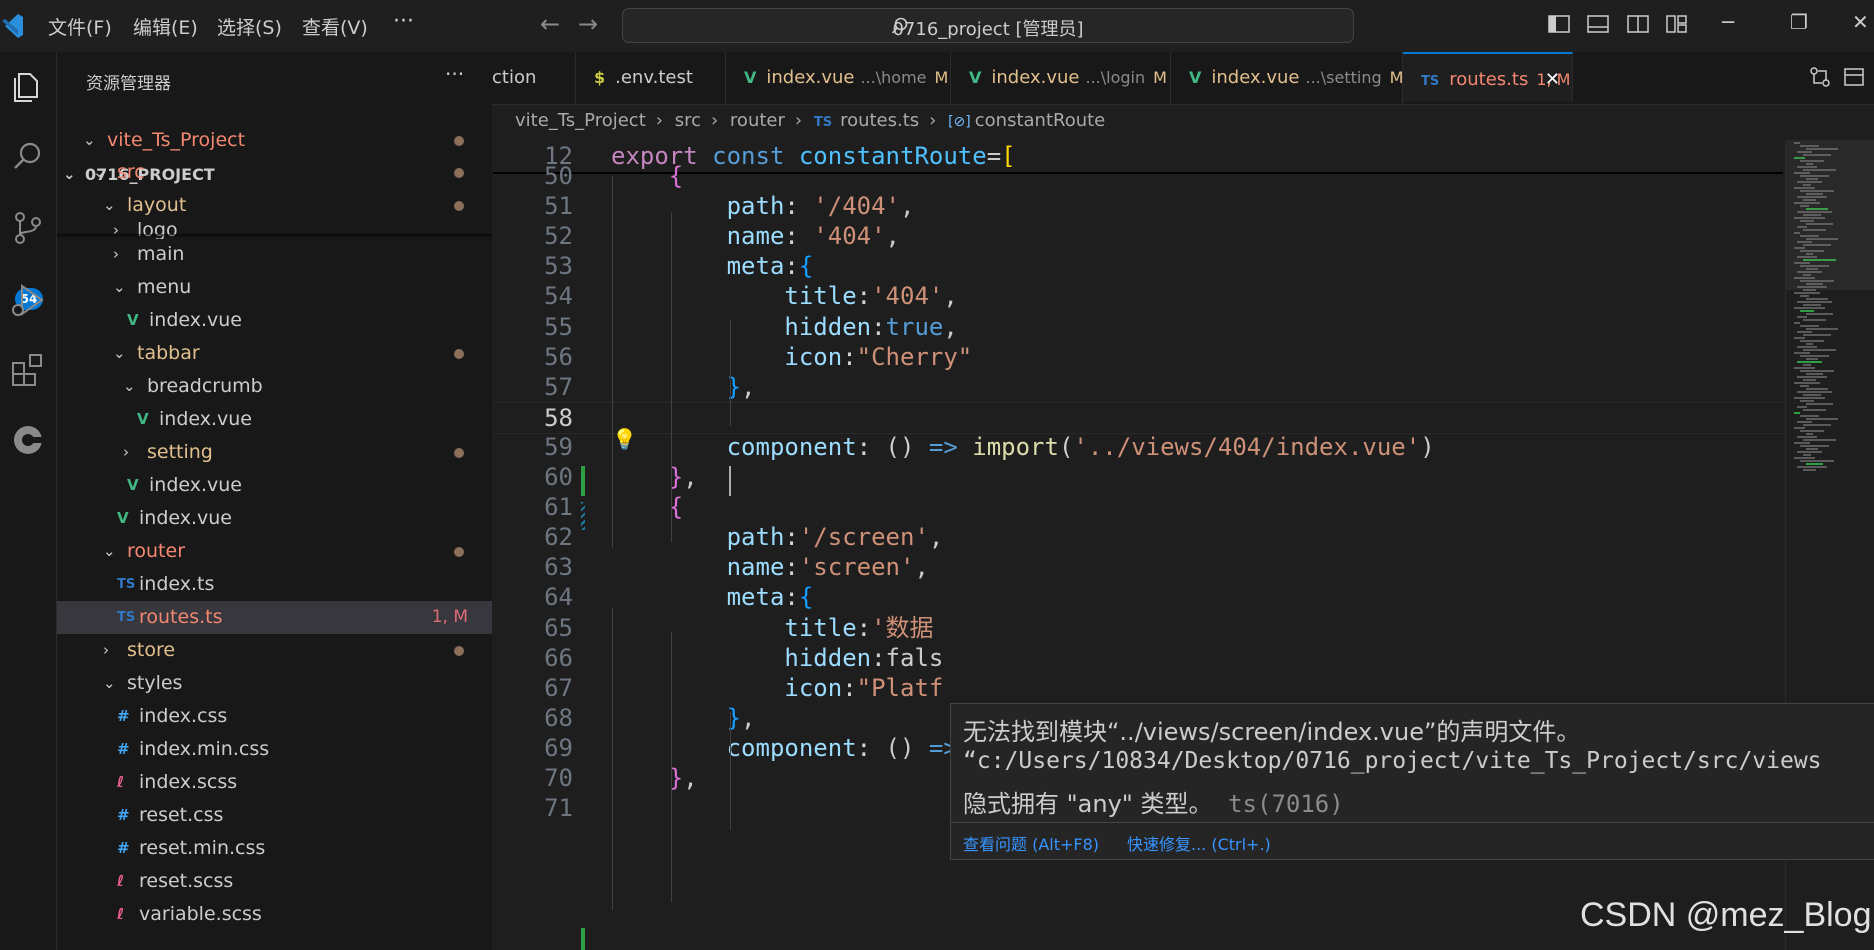 This screenshot has width=1874, height=950. Describe the element at coordinates (1138, 658) in the screenshot. I see `code-line-66: 66 hidden:fals` at that location.